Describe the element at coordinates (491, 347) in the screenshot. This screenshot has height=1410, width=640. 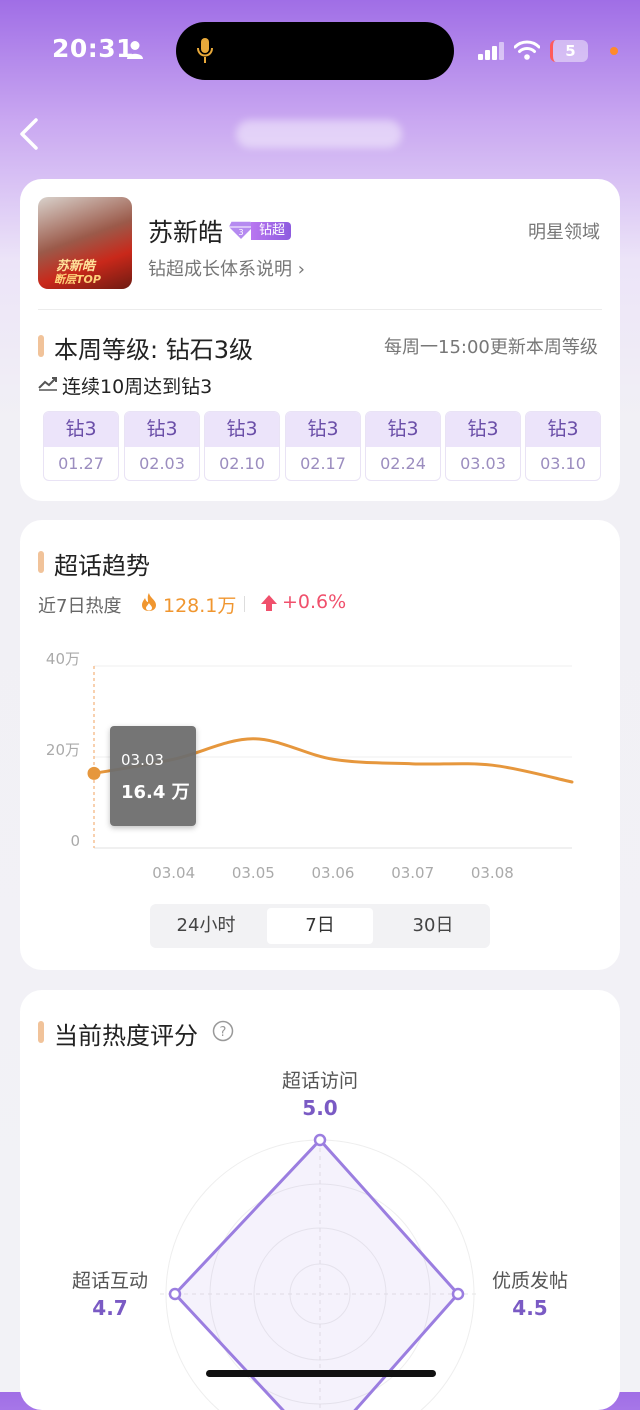
I see `update-note: 每周一15:00更新本周等级` at that location.